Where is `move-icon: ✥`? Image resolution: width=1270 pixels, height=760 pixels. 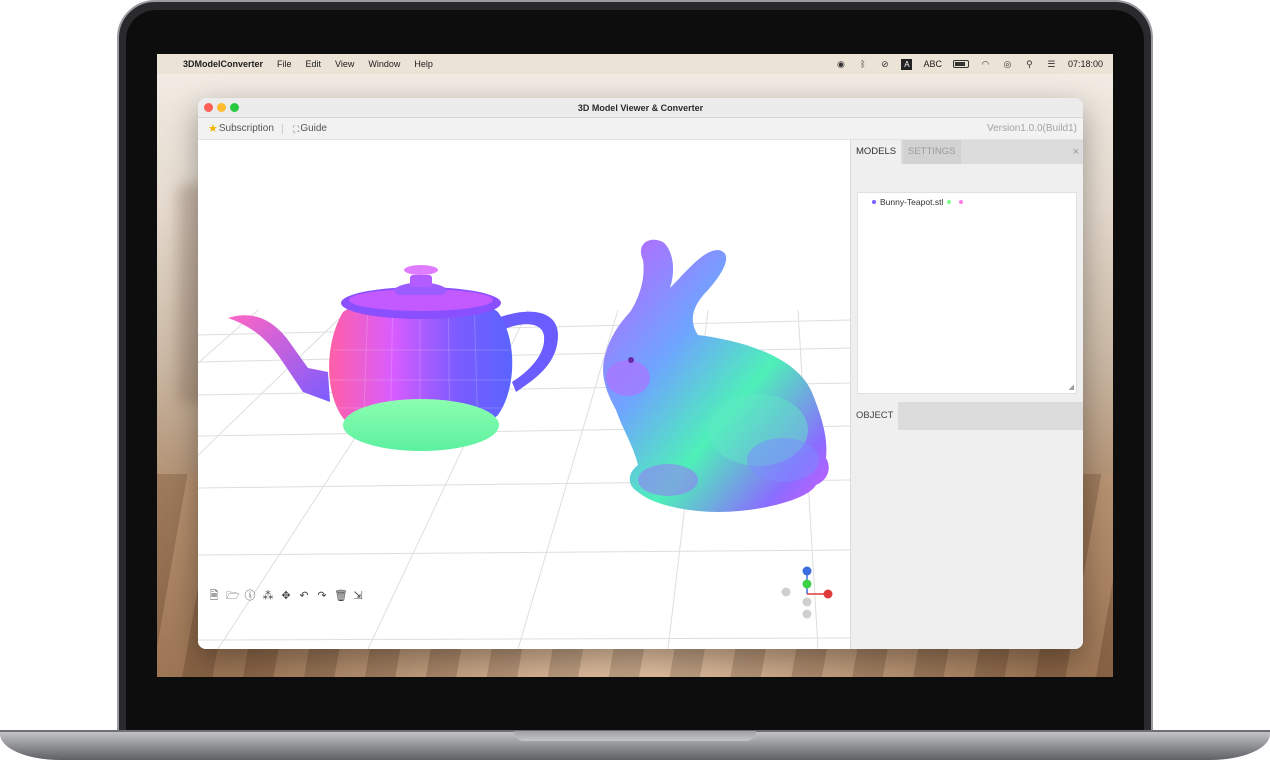 move-icon: ✥ is located at coordinates (286, 596).